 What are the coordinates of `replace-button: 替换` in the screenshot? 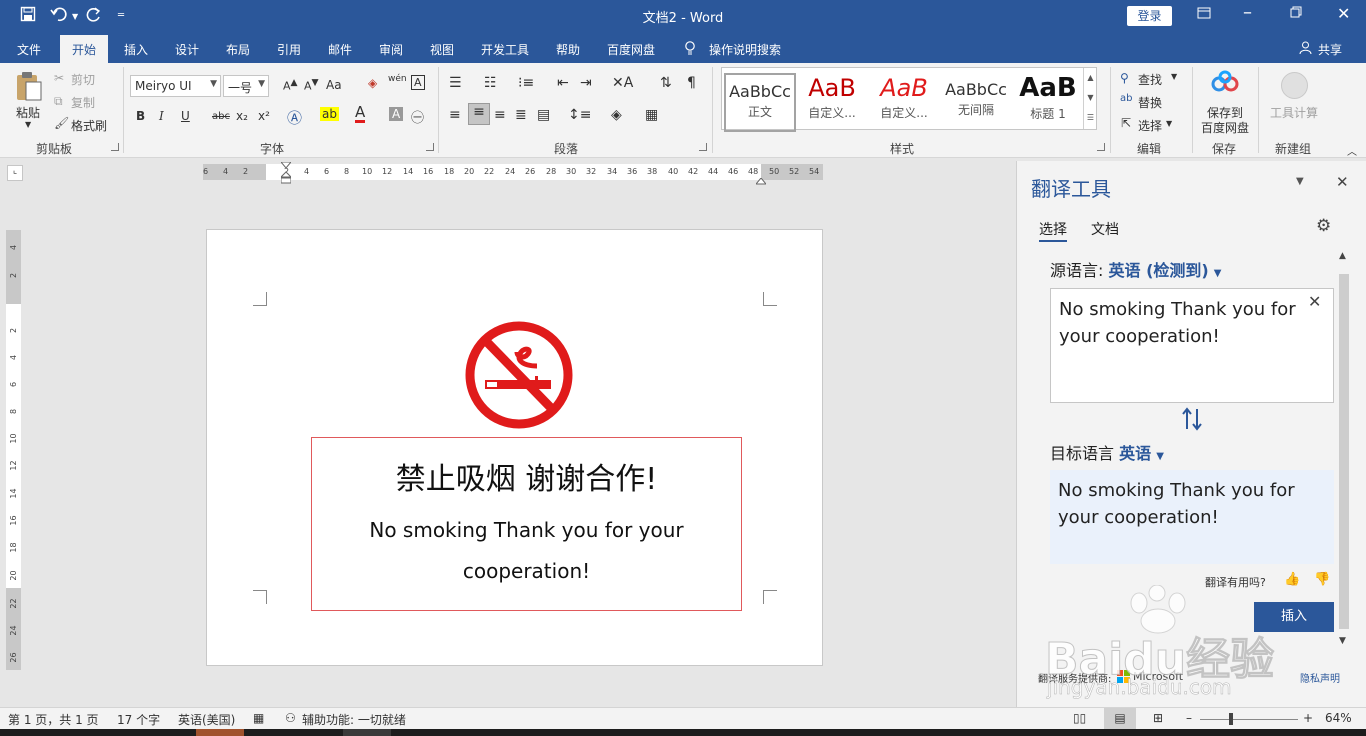 It's located at (1150, 102).